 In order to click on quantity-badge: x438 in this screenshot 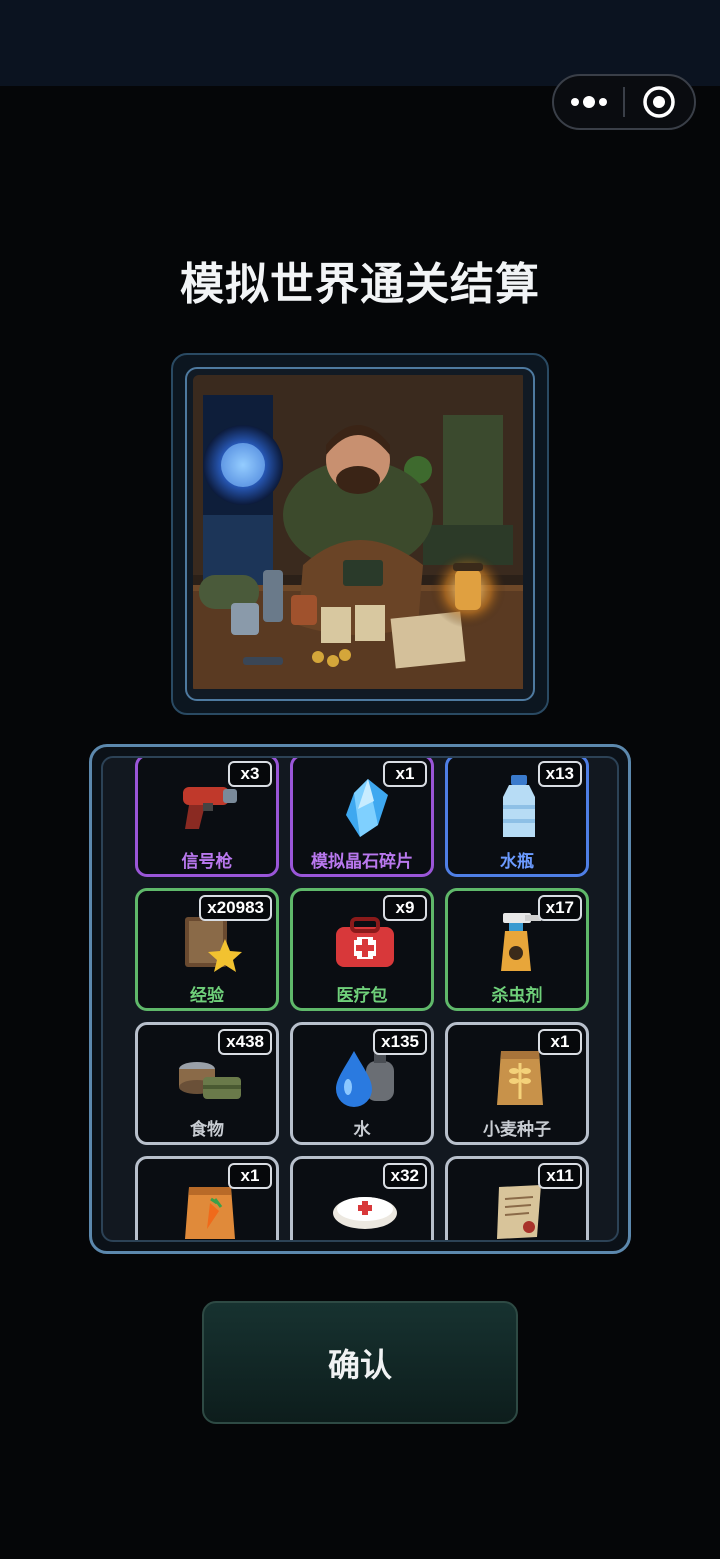, I will do `click(245, 1042)`.